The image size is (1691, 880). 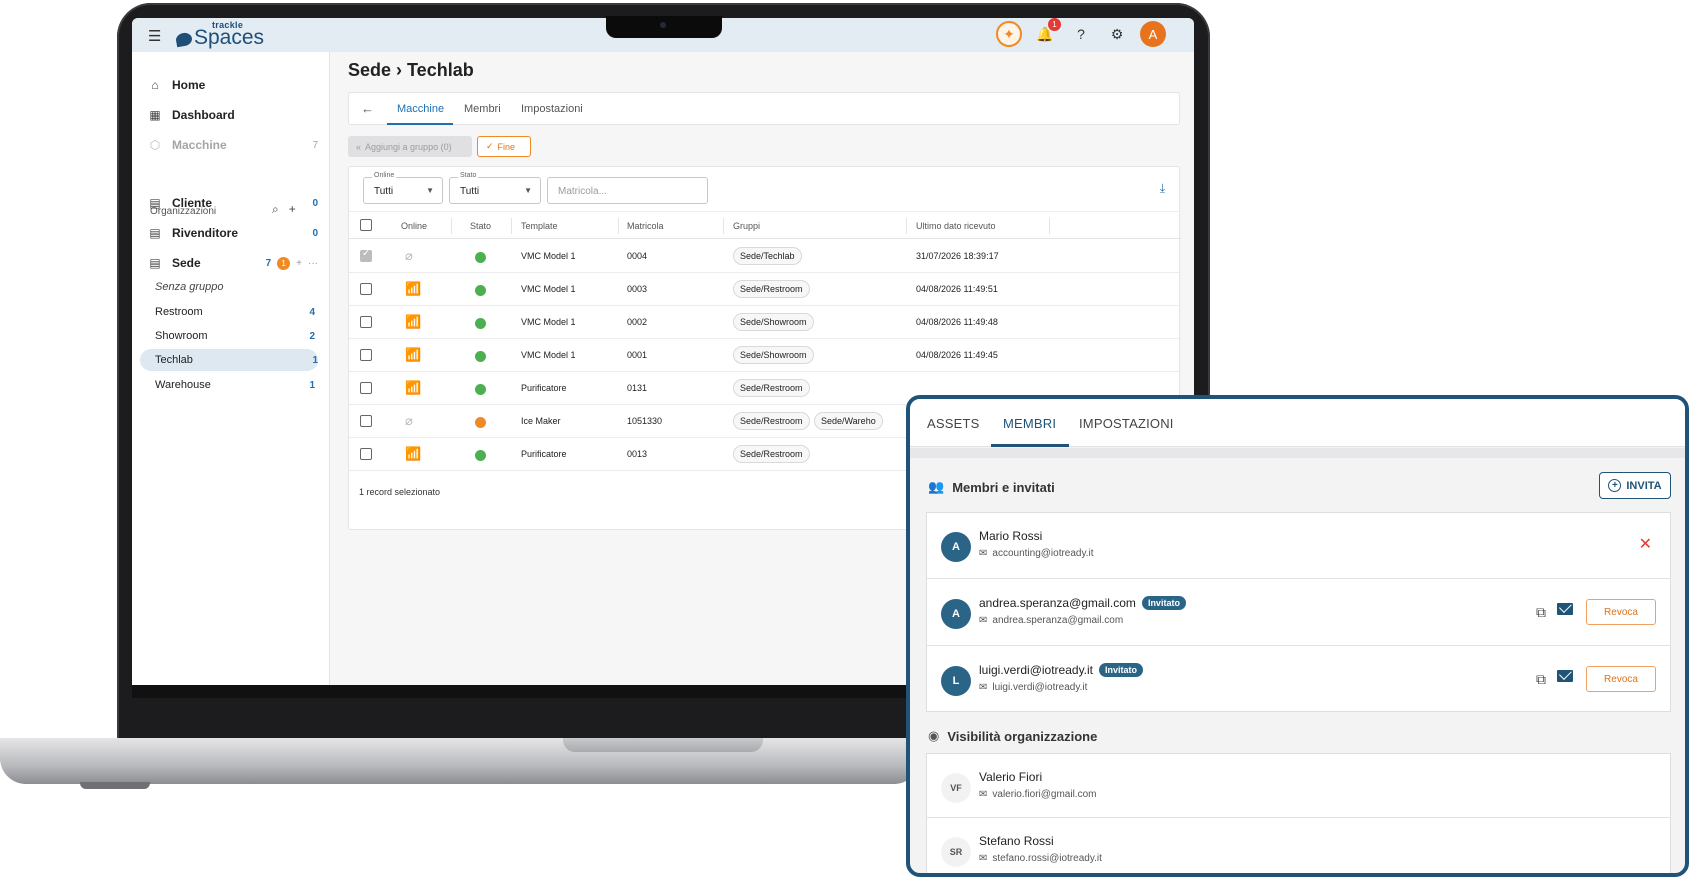 I want to click on active-tab-indicator, so click(x=420, y=124).